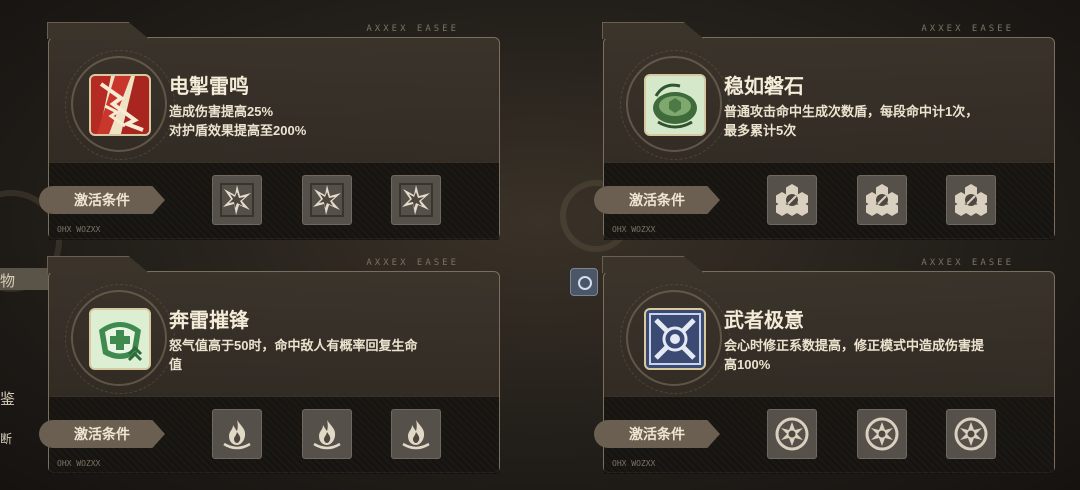 Image resolution: width=1080 pixels, height=490 pixels. I want to click on skill-description: 怒气值高于50时，命中敌人有概率回复生命 值, so click(324, 355).